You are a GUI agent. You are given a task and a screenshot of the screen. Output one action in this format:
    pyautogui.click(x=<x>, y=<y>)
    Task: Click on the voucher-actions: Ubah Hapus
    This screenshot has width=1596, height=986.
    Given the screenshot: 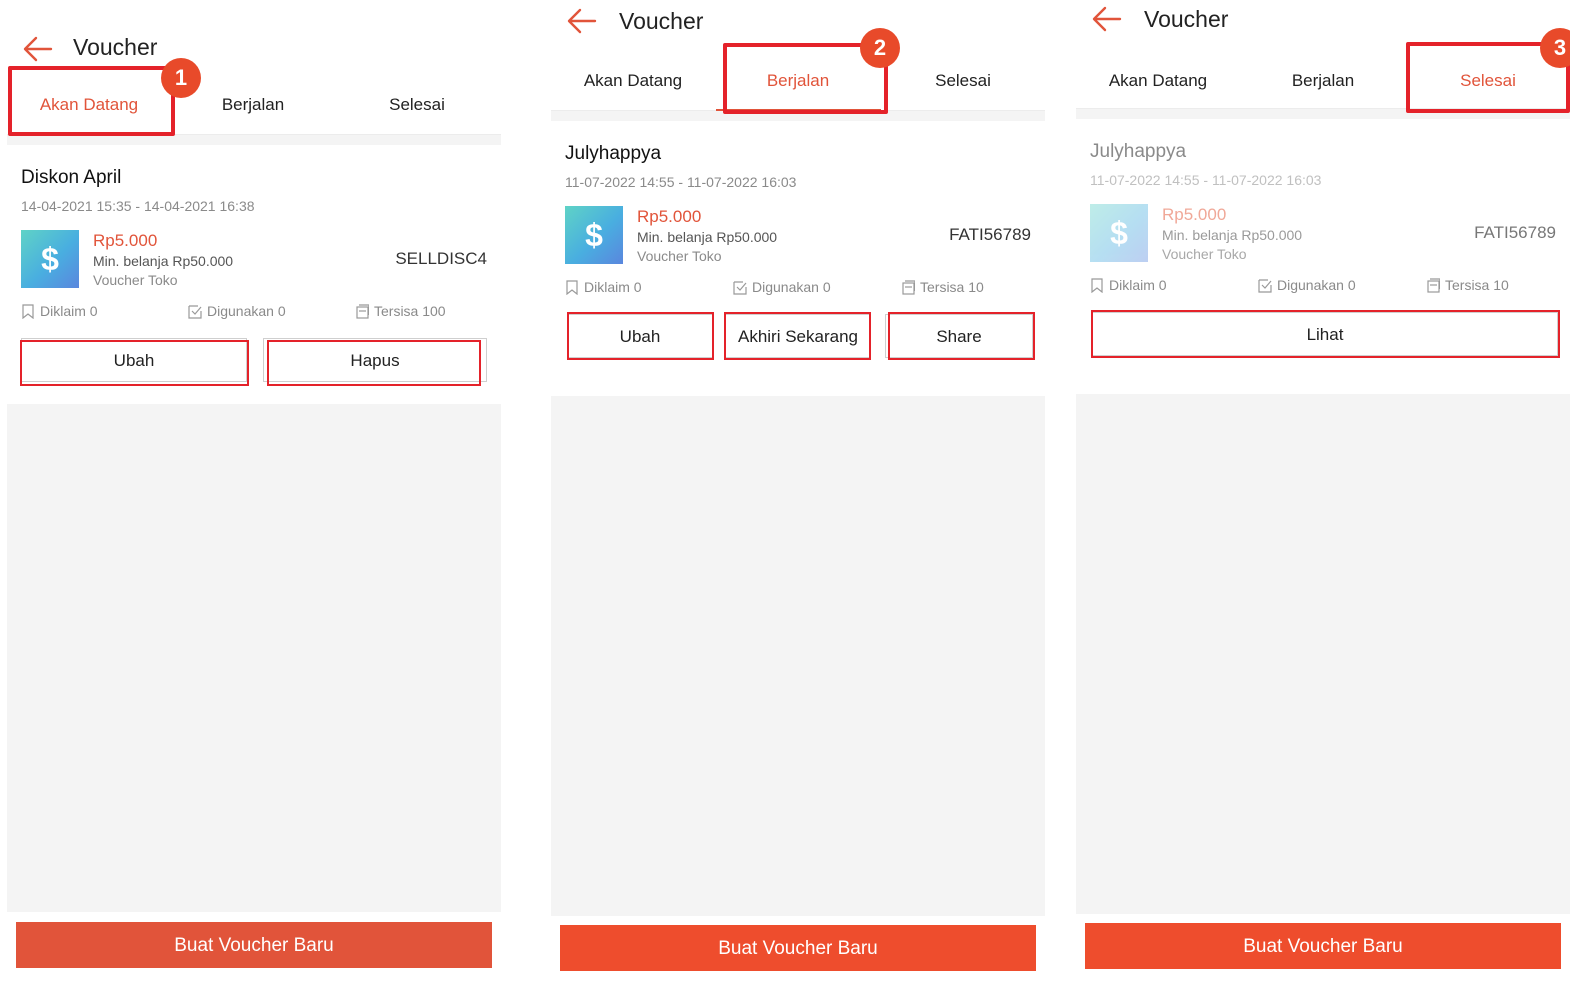 What is the action you would take?
    pyautogui.click(x=254, y=362)
    